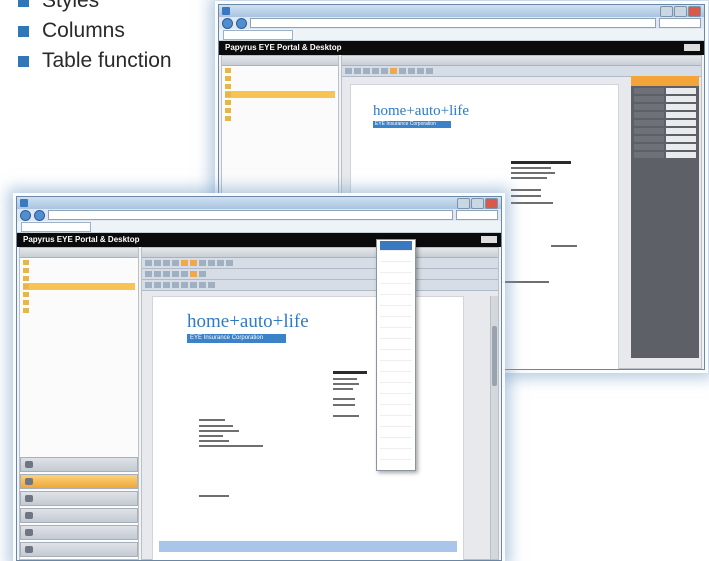 This screenshot has width=709, height=561. What do you see at coordinates (491, 203) in the screenshot?
I see `close-button` at bounding box center [491, 203].